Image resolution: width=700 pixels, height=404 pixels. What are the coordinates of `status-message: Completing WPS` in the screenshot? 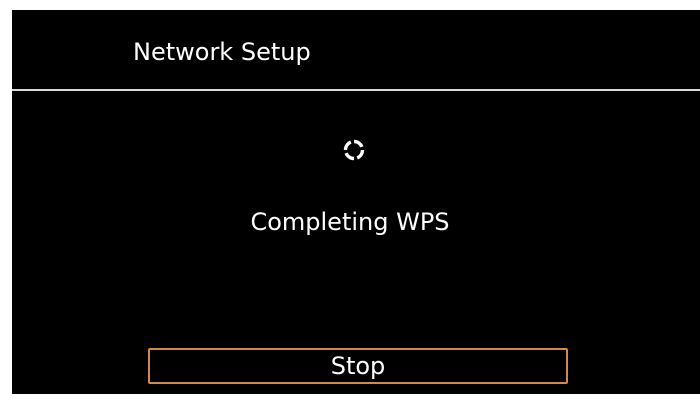 It's located at (350, 222).